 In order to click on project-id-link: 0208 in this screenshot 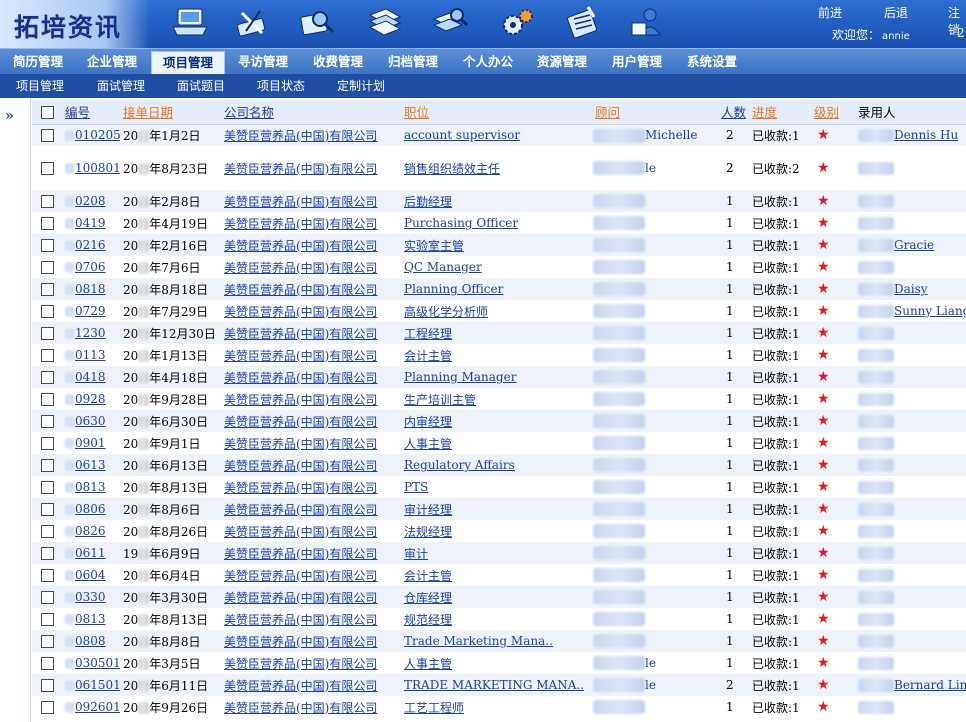, I will do `click(90, 201)`.